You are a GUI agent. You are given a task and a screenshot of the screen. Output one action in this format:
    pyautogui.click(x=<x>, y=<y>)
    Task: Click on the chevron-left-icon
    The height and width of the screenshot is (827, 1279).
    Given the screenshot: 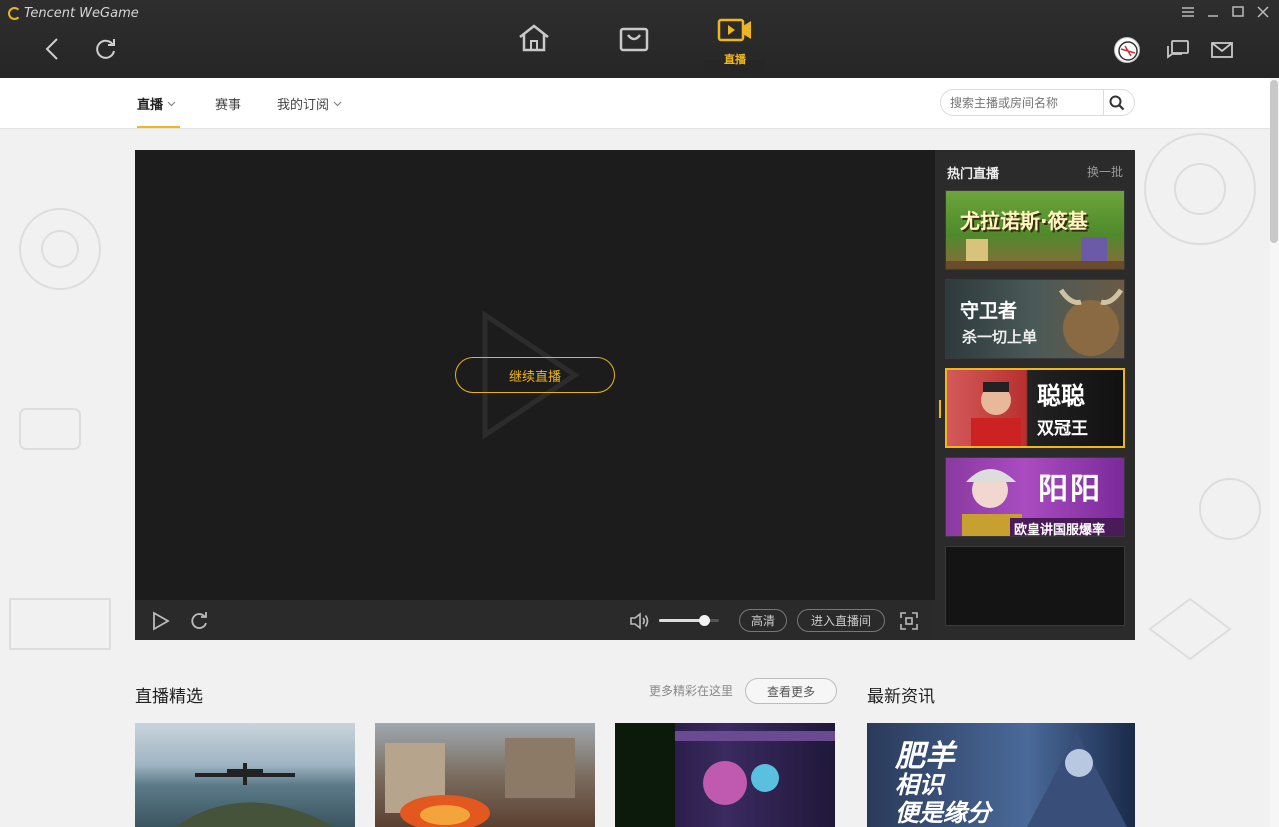 What is the action you would take?
    pyautogui.click(x=51, y=49)
    